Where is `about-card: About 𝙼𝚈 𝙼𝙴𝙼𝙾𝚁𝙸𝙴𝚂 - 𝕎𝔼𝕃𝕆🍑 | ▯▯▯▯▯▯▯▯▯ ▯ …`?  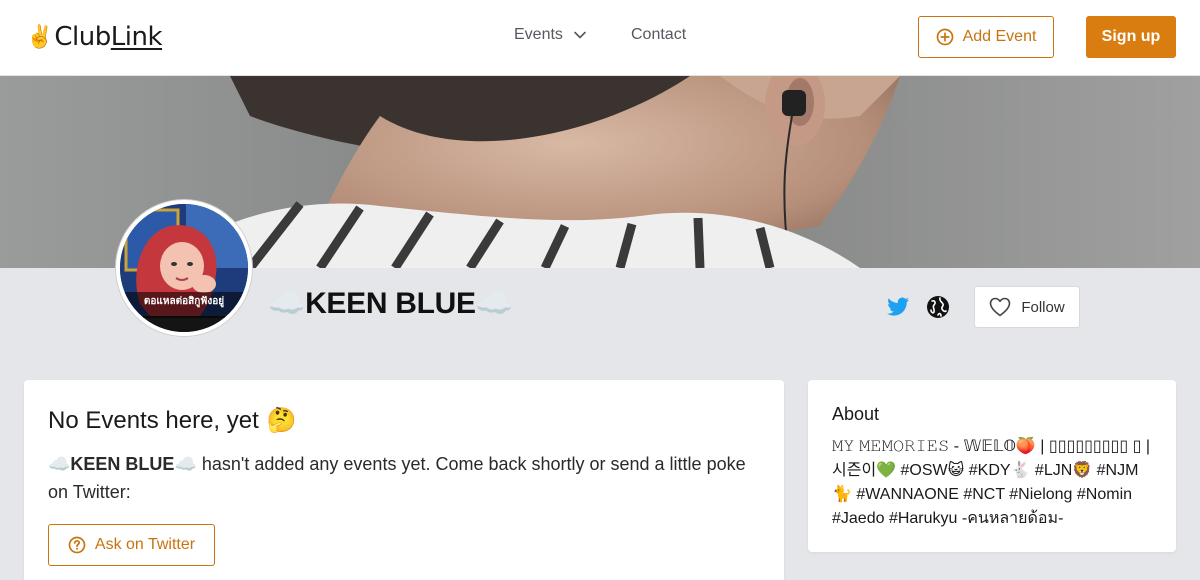
about-card: About 𝙼𝚈 𝙼𝙴𝙼𝙾𝚁𝙸𝙴𝚂 - 𝕎𝔼𝕃𝕆🍑 | ▯▯▯▯▯▯▯▯▯ ▯ … is located at coordinates (992, 466).